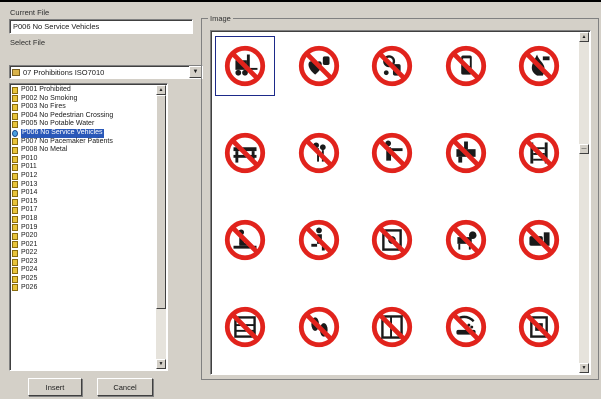 This screenshot has height=399, width=601. I want to click on sign-fire-flame, so click(539, 66).